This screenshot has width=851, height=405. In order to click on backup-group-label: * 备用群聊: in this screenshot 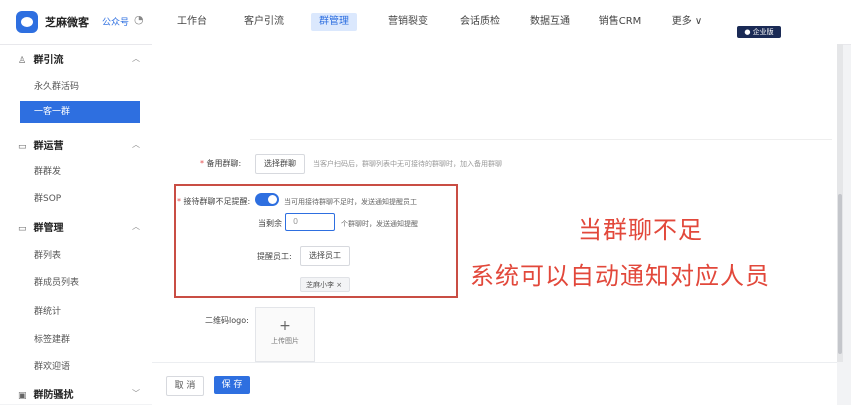, I will do `click(221, 163)`.